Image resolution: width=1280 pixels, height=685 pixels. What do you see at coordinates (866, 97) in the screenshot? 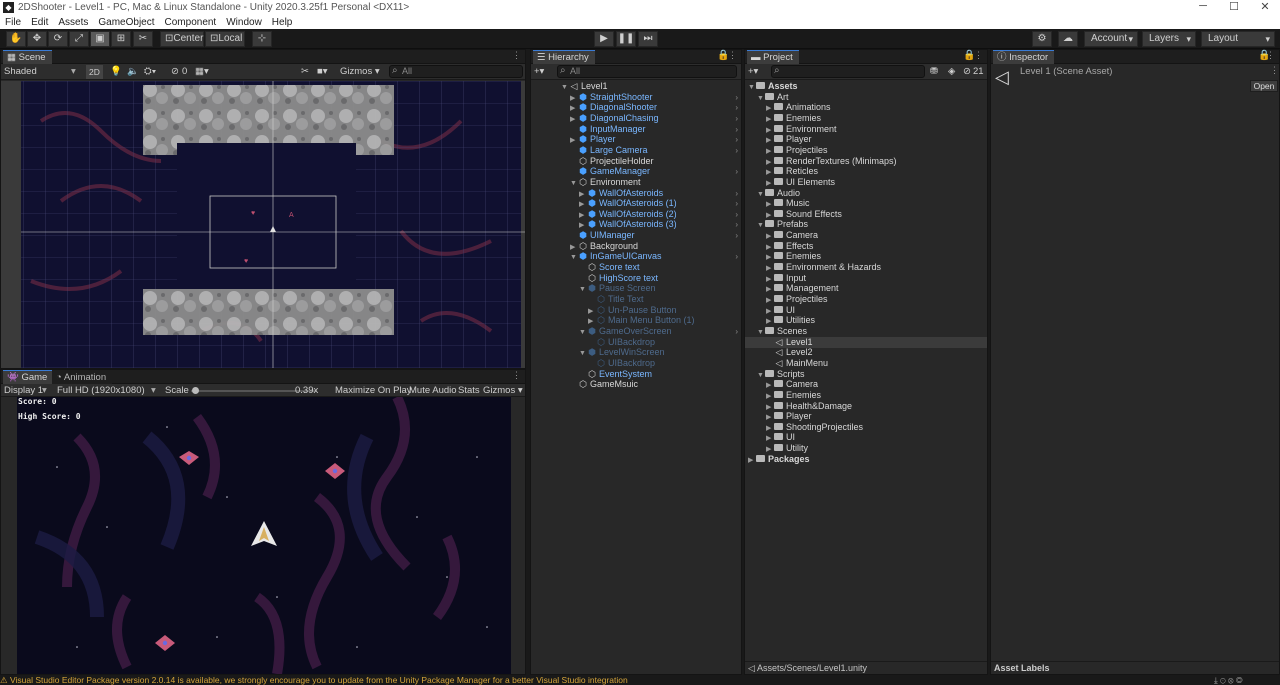
I see `project-item: ▼ Art` at bounding box center [866, 97].